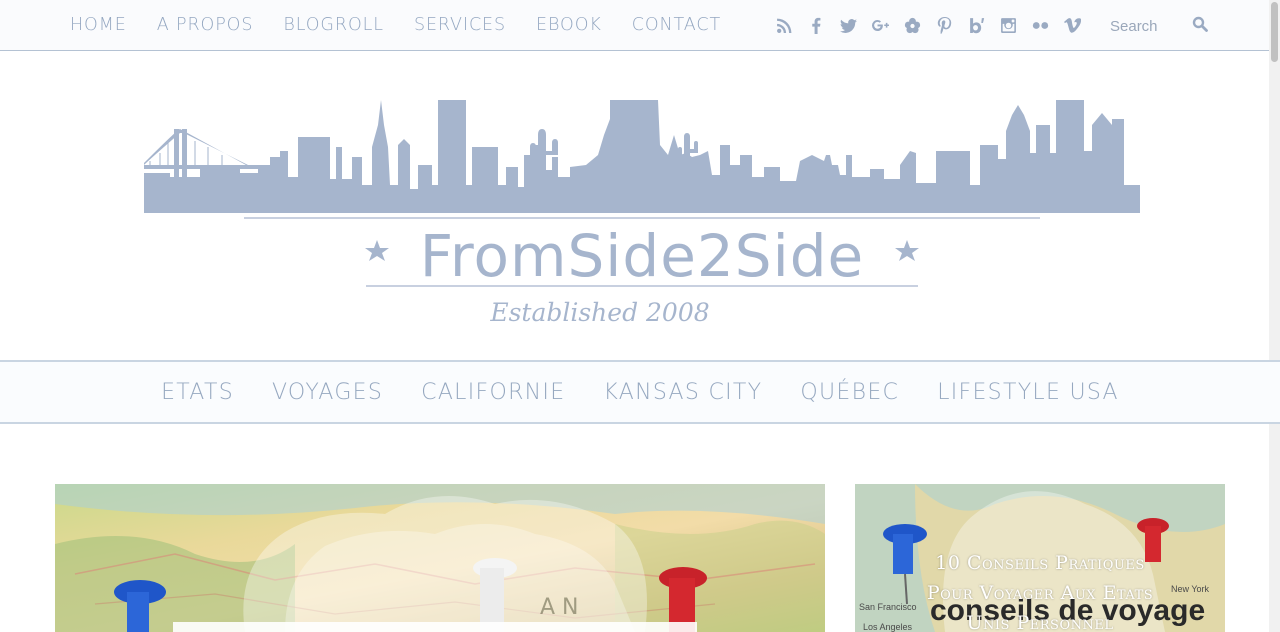 The height and width of the screenshot is (632, 1280). I want to click on topnav-a-propos-link: A PROPOS, so click(205, 25).